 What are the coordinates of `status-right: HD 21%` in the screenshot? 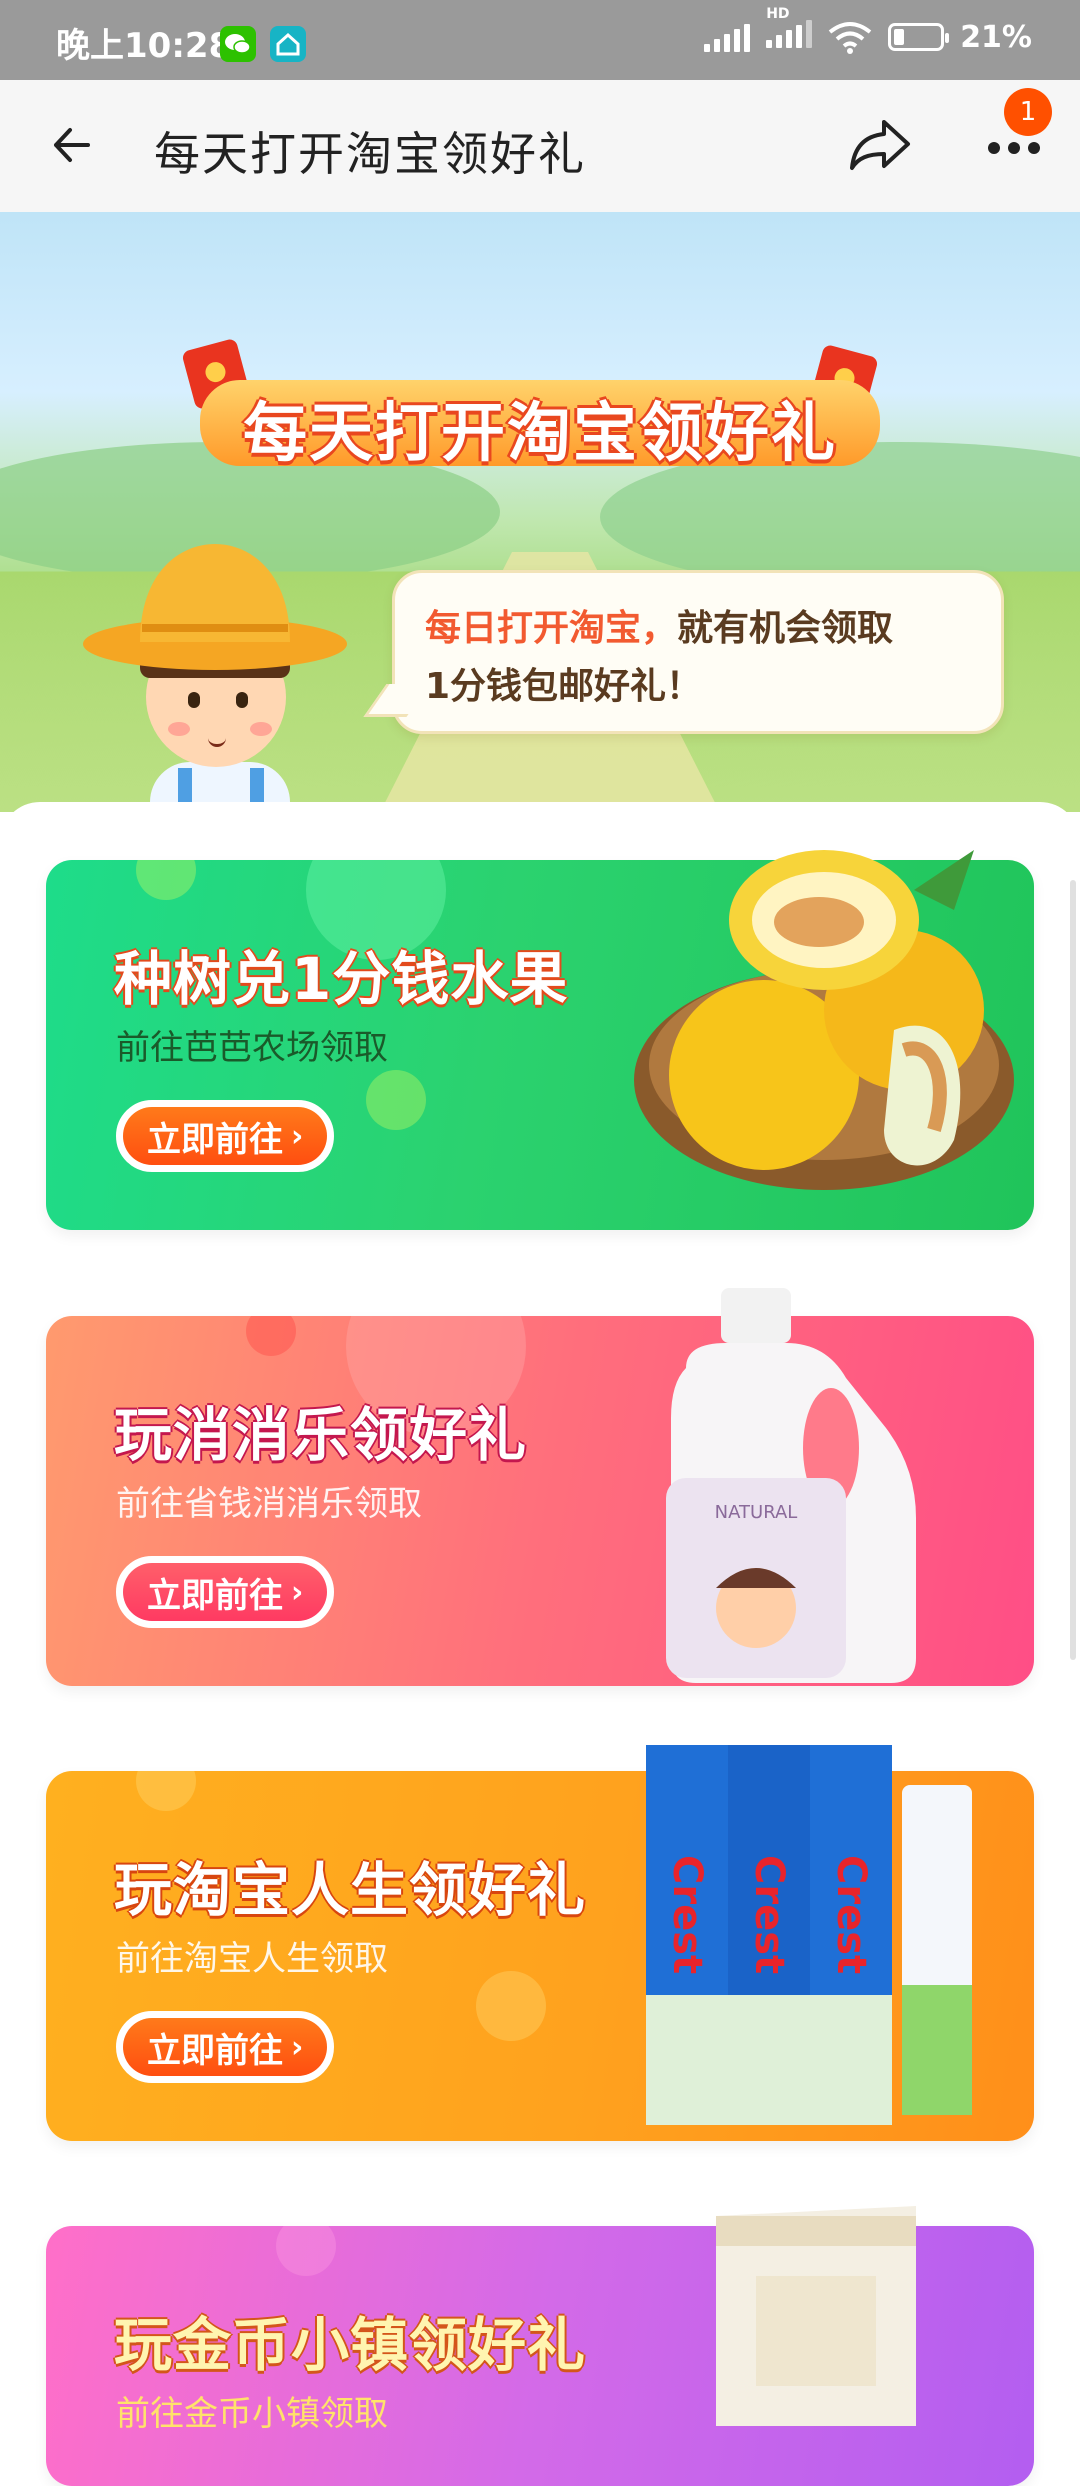 It's located at (868, 37).